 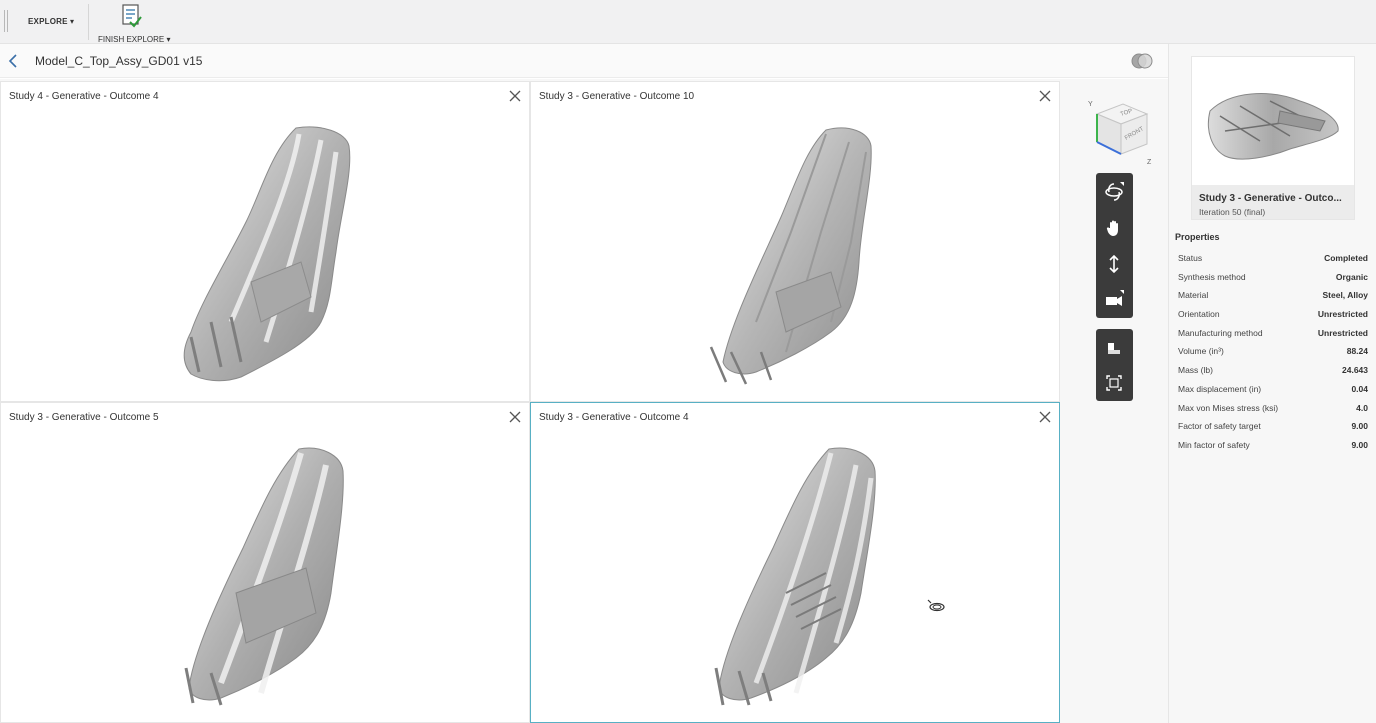 I want to click on fit-view-button, so click(x=1114, y=383).